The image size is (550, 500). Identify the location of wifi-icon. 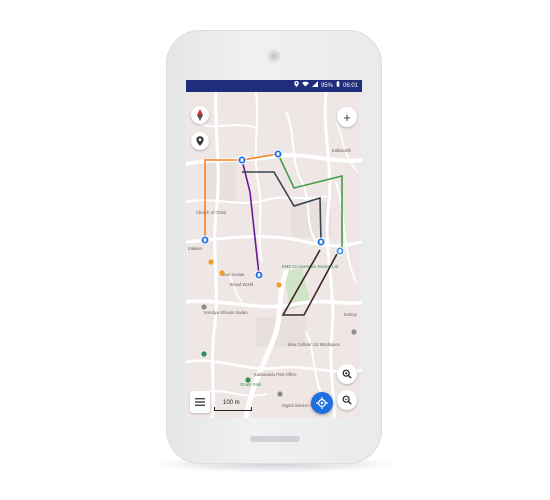
(305, 86).